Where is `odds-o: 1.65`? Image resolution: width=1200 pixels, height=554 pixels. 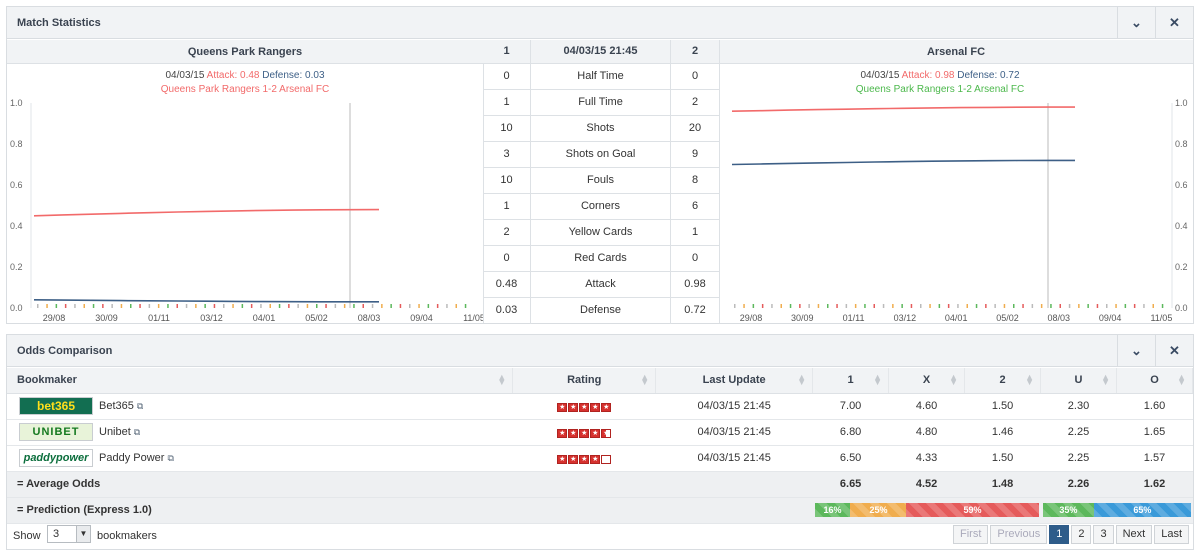 odds-o: 1.65 is located at coordinates (1154, 432).